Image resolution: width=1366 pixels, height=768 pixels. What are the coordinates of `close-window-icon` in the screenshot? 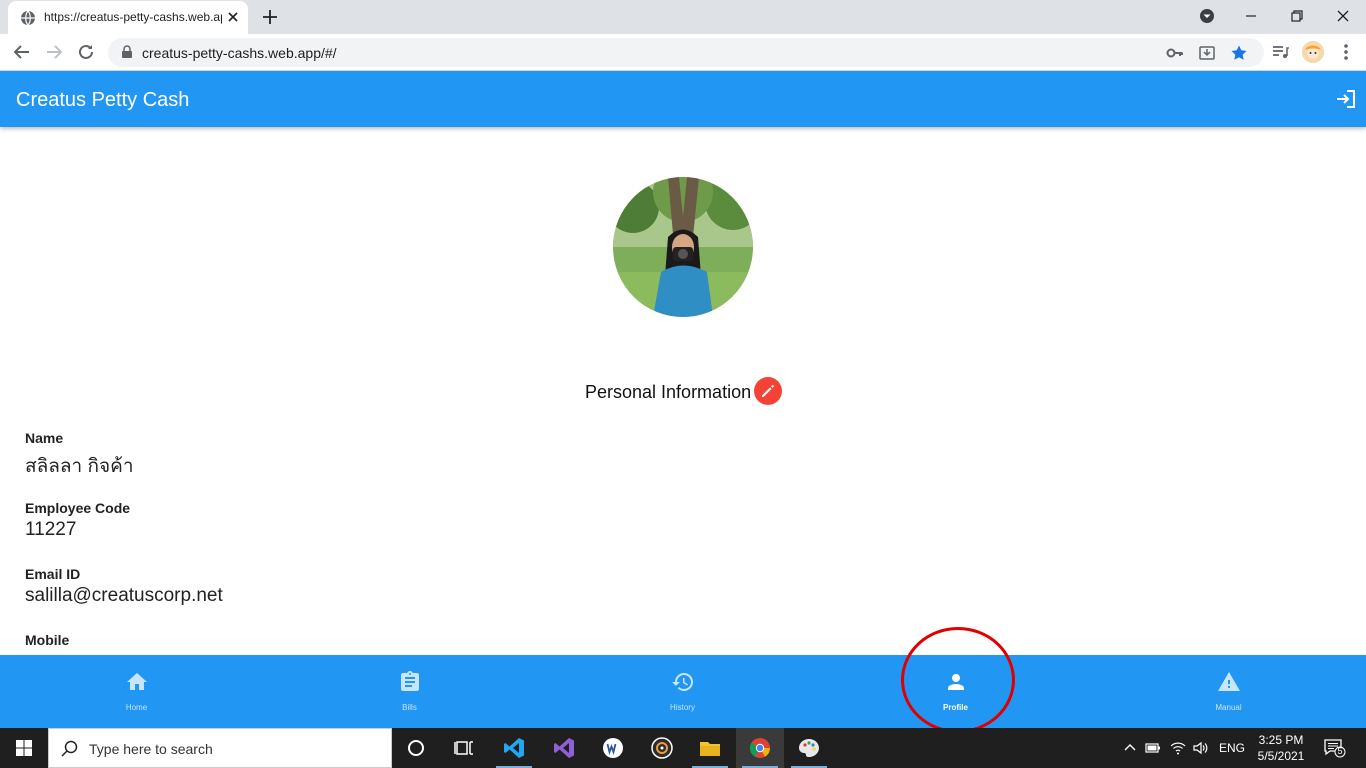 It's located at (1343, 16).